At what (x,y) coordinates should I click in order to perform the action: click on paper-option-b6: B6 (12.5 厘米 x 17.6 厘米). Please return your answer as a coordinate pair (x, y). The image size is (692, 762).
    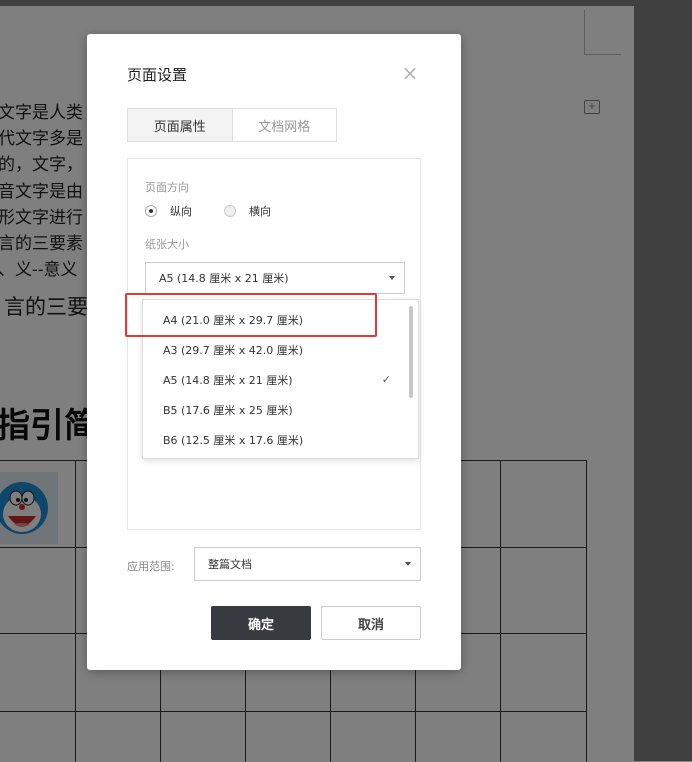
    Looking at the image, I should click on (274, 440).